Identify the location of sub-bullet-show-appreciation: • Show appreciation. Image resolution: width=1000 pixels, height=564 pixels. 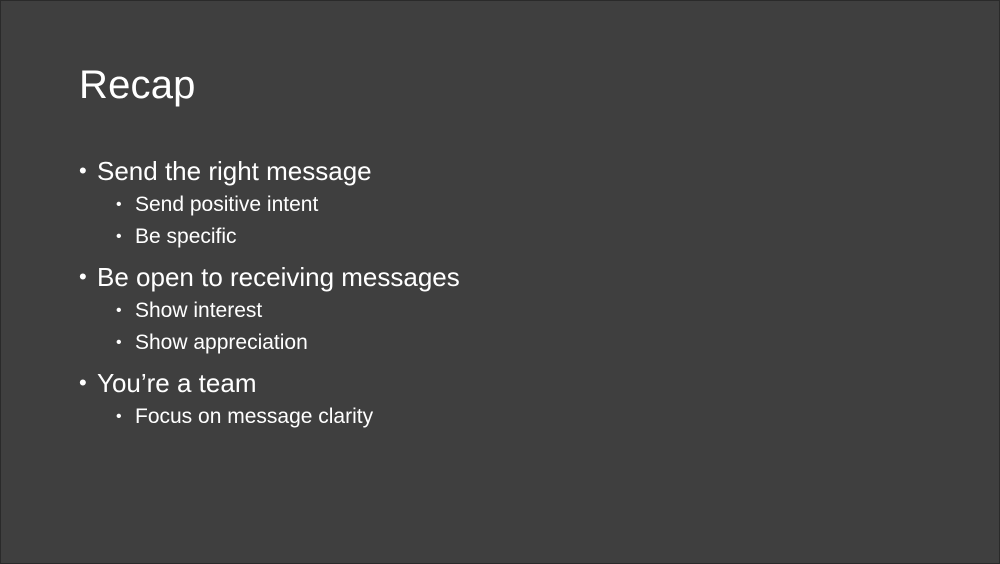
(509, 343).